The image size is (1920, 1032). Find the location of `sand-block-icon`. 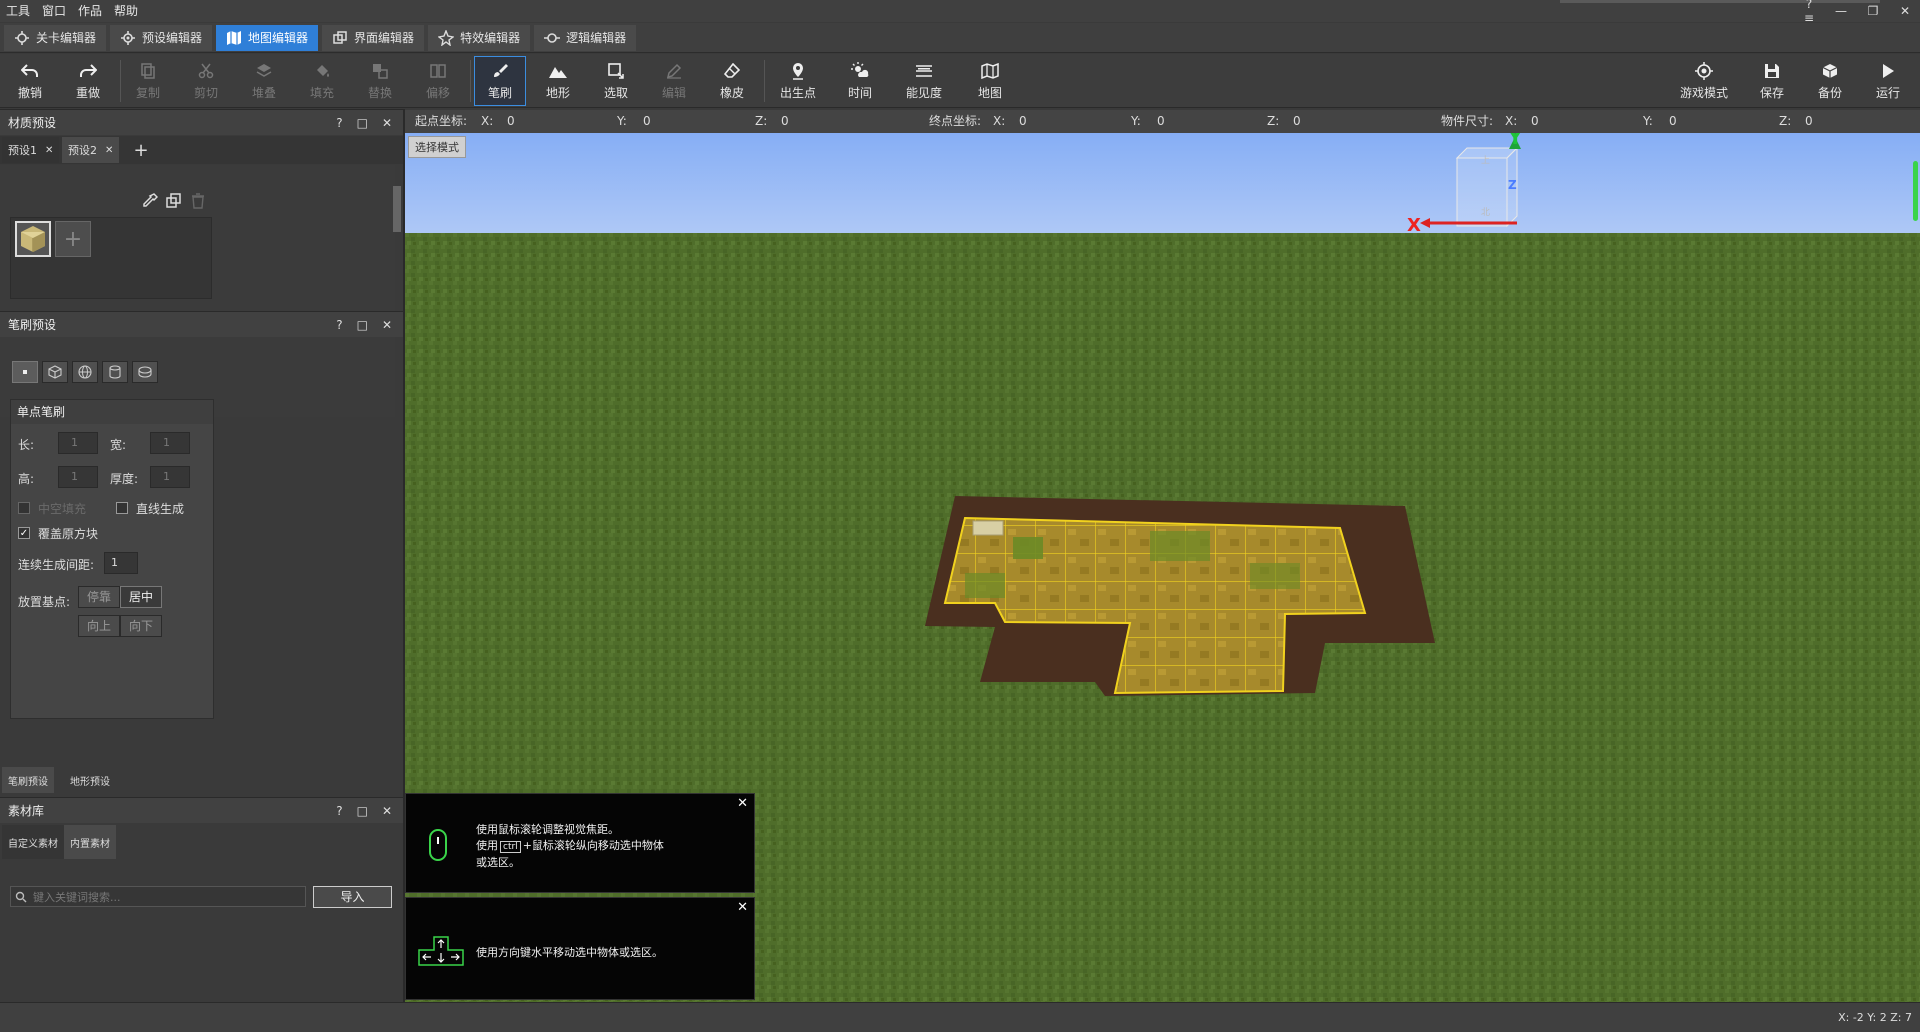

sand-block-icon is located at coordinates (33, 239).